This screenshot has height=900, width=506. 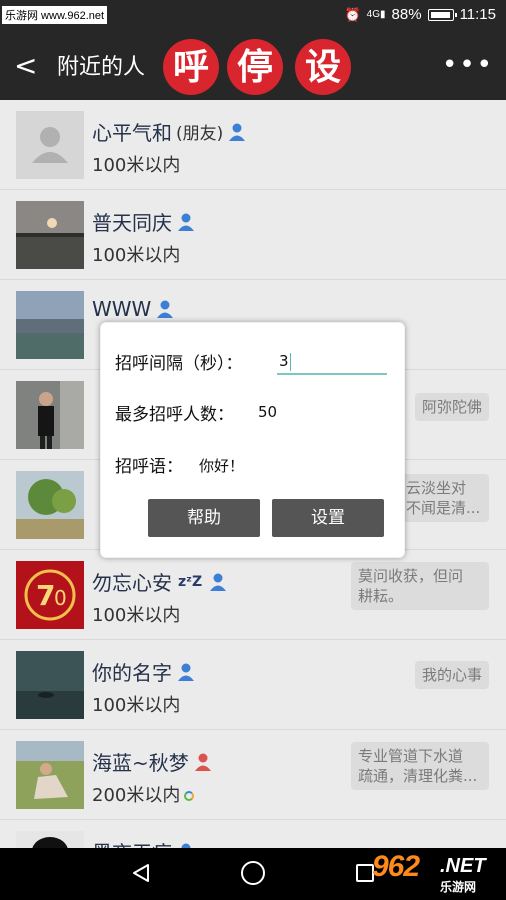 I want to click on distance: 200米以内, so click(x=143, y=794).